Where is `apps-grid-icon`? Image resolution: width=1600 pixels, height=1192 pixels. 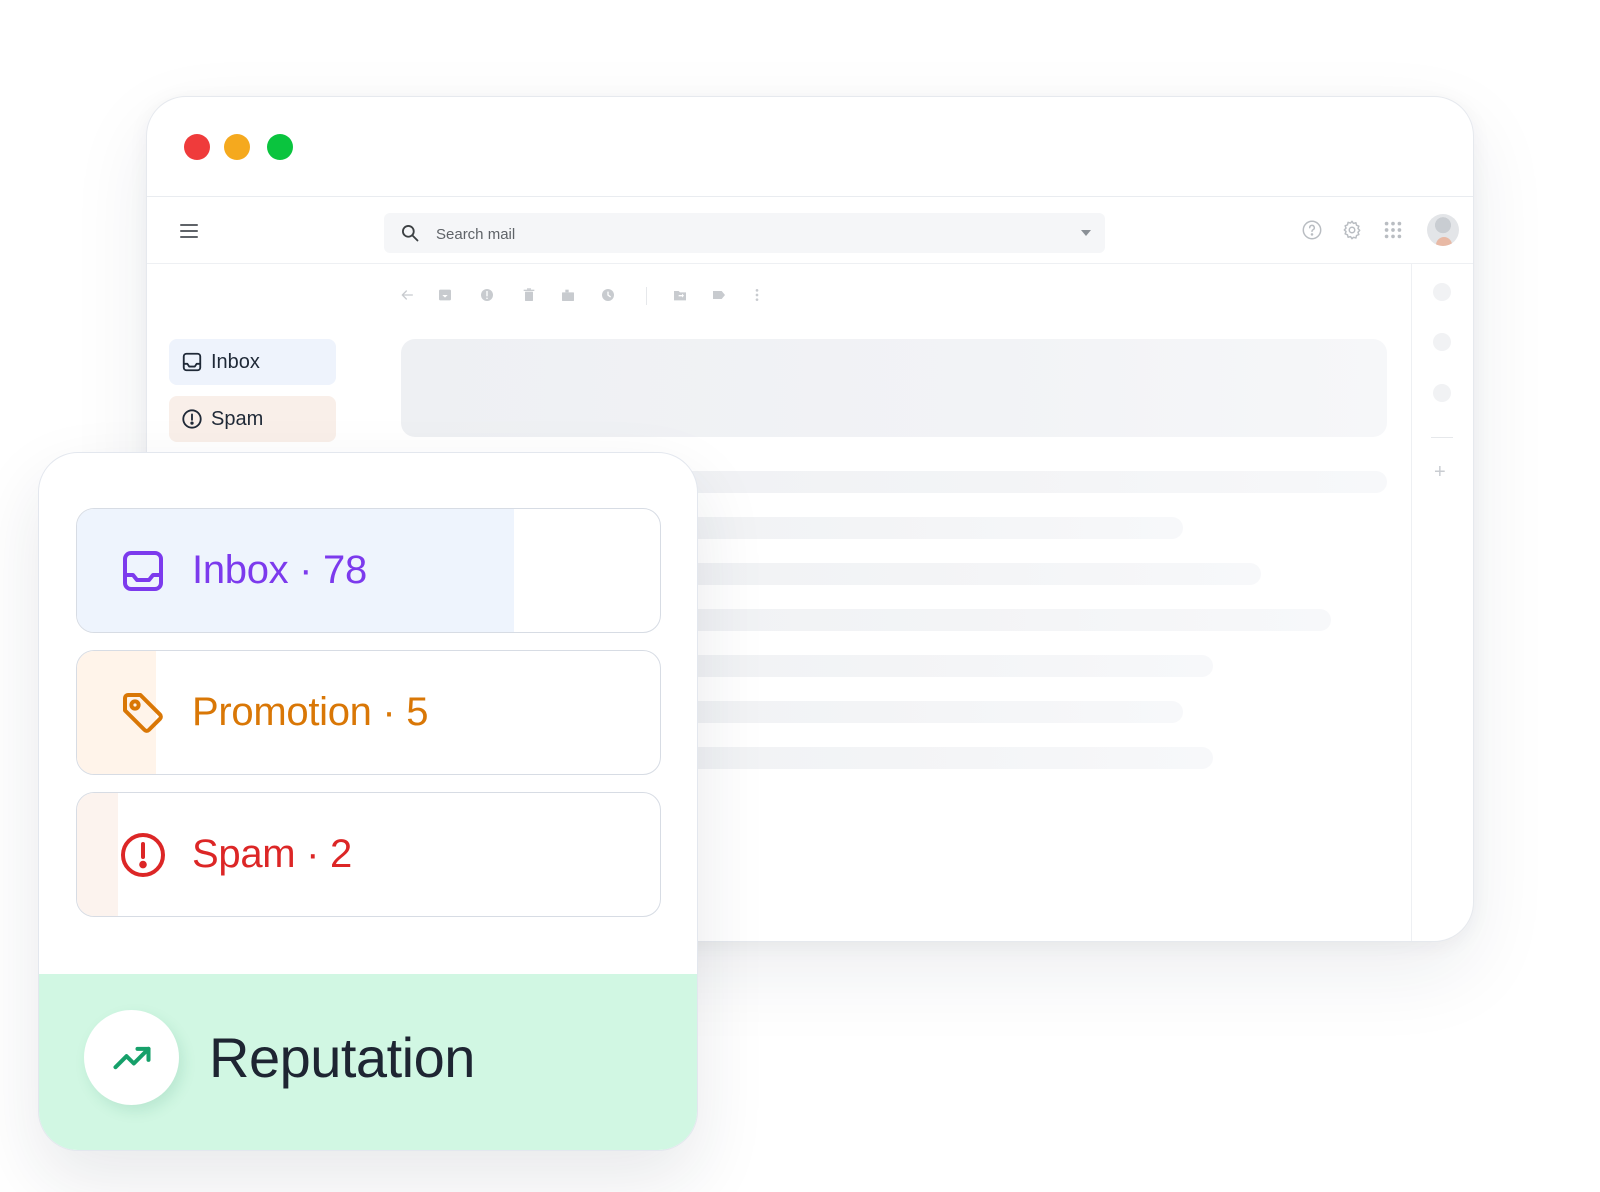
apps-grid-icon is located at coordinates (1393, 230).